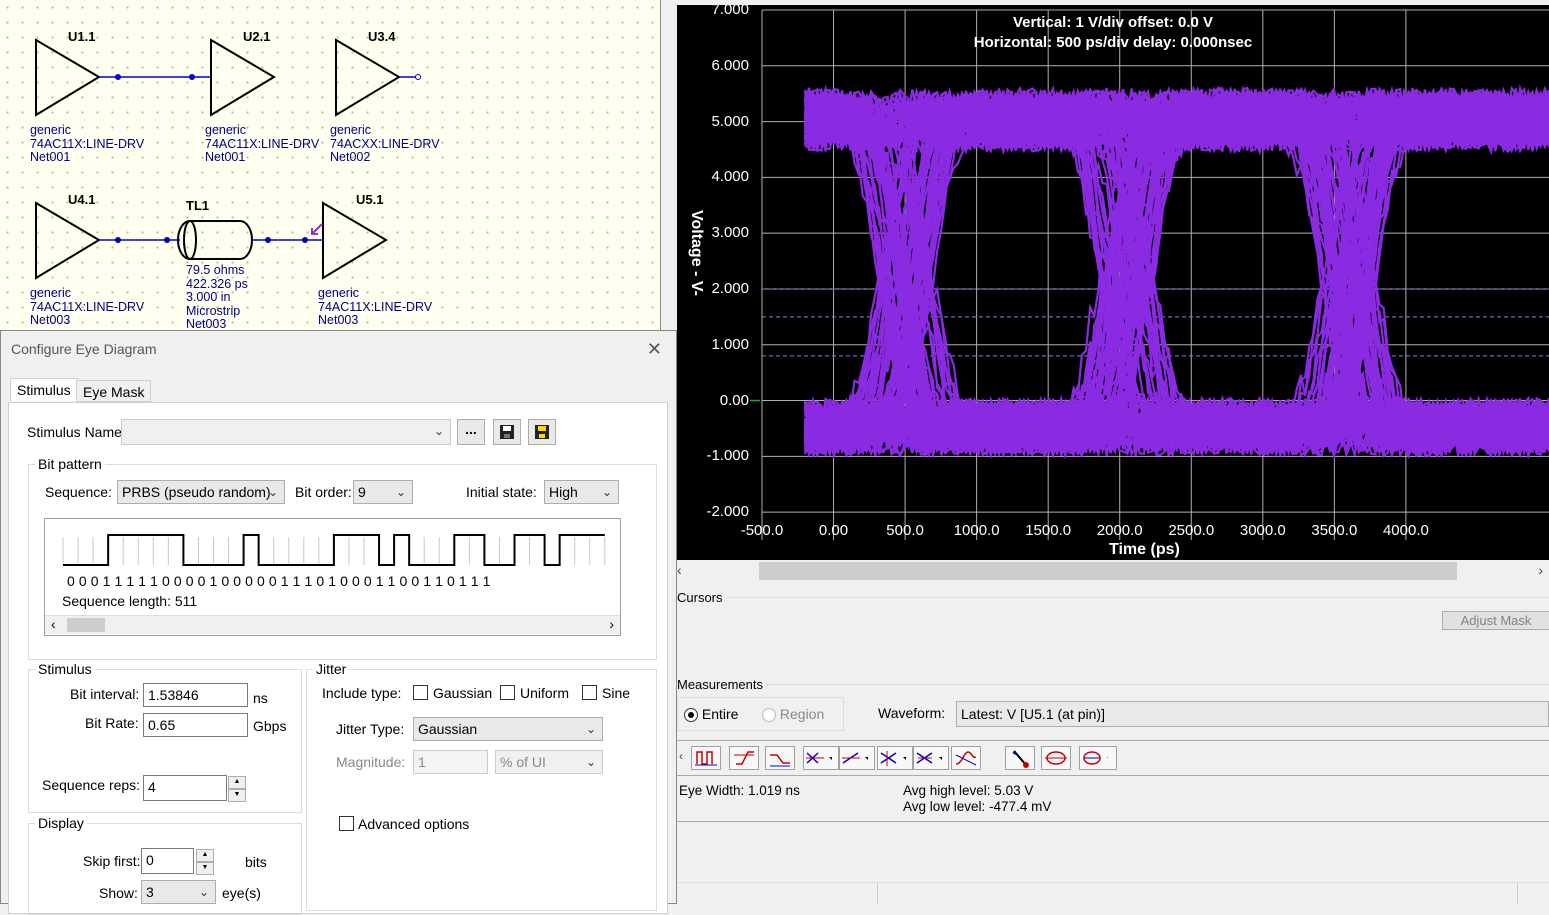 The image size is (1549, 915). Describe the element at coordinates (76, 432) in the screenshot. I see `stimulus-name-label: Stimulus Name:` at that location.